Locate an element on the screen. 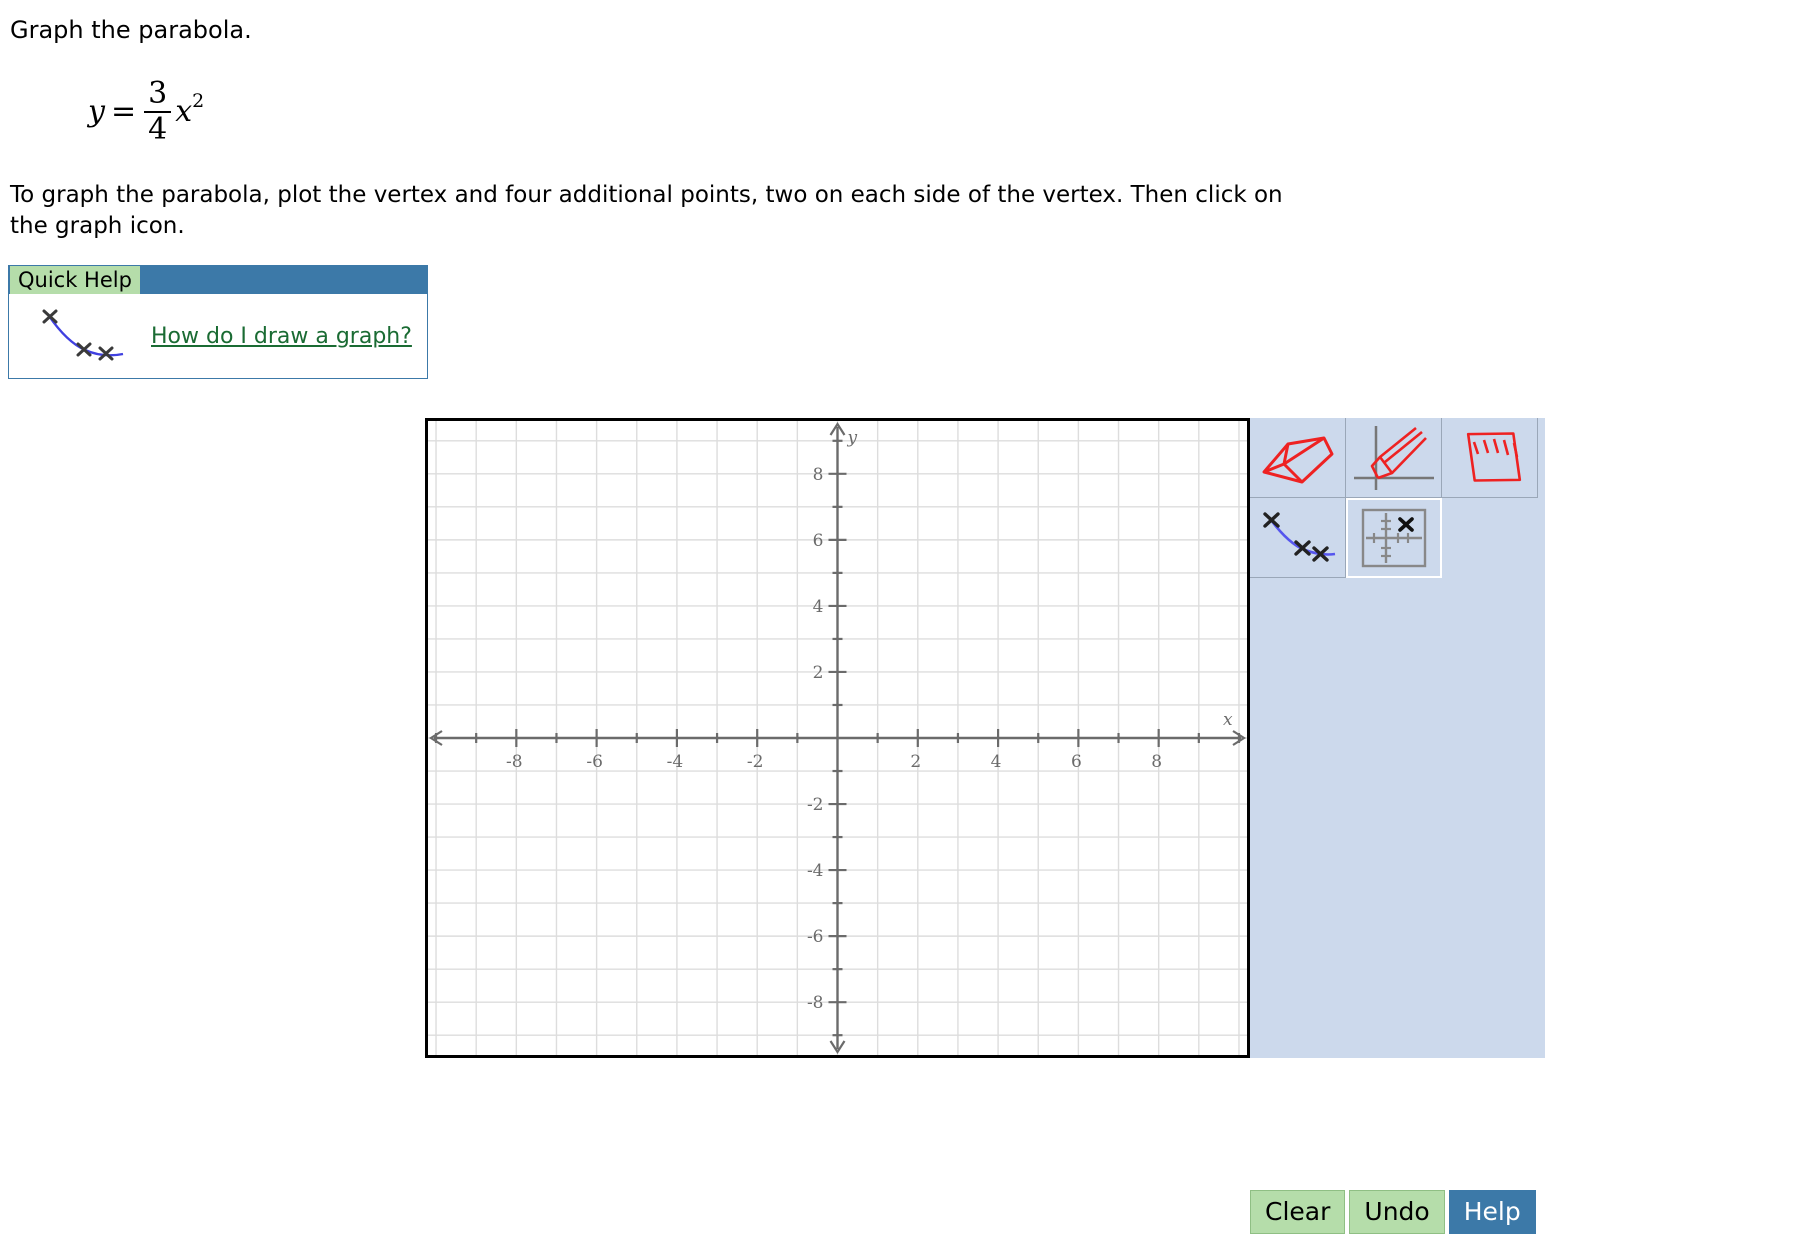 The height and width of the screenshot is (1244, 1810). ruler-icon is located at coordinates (1493, 456).